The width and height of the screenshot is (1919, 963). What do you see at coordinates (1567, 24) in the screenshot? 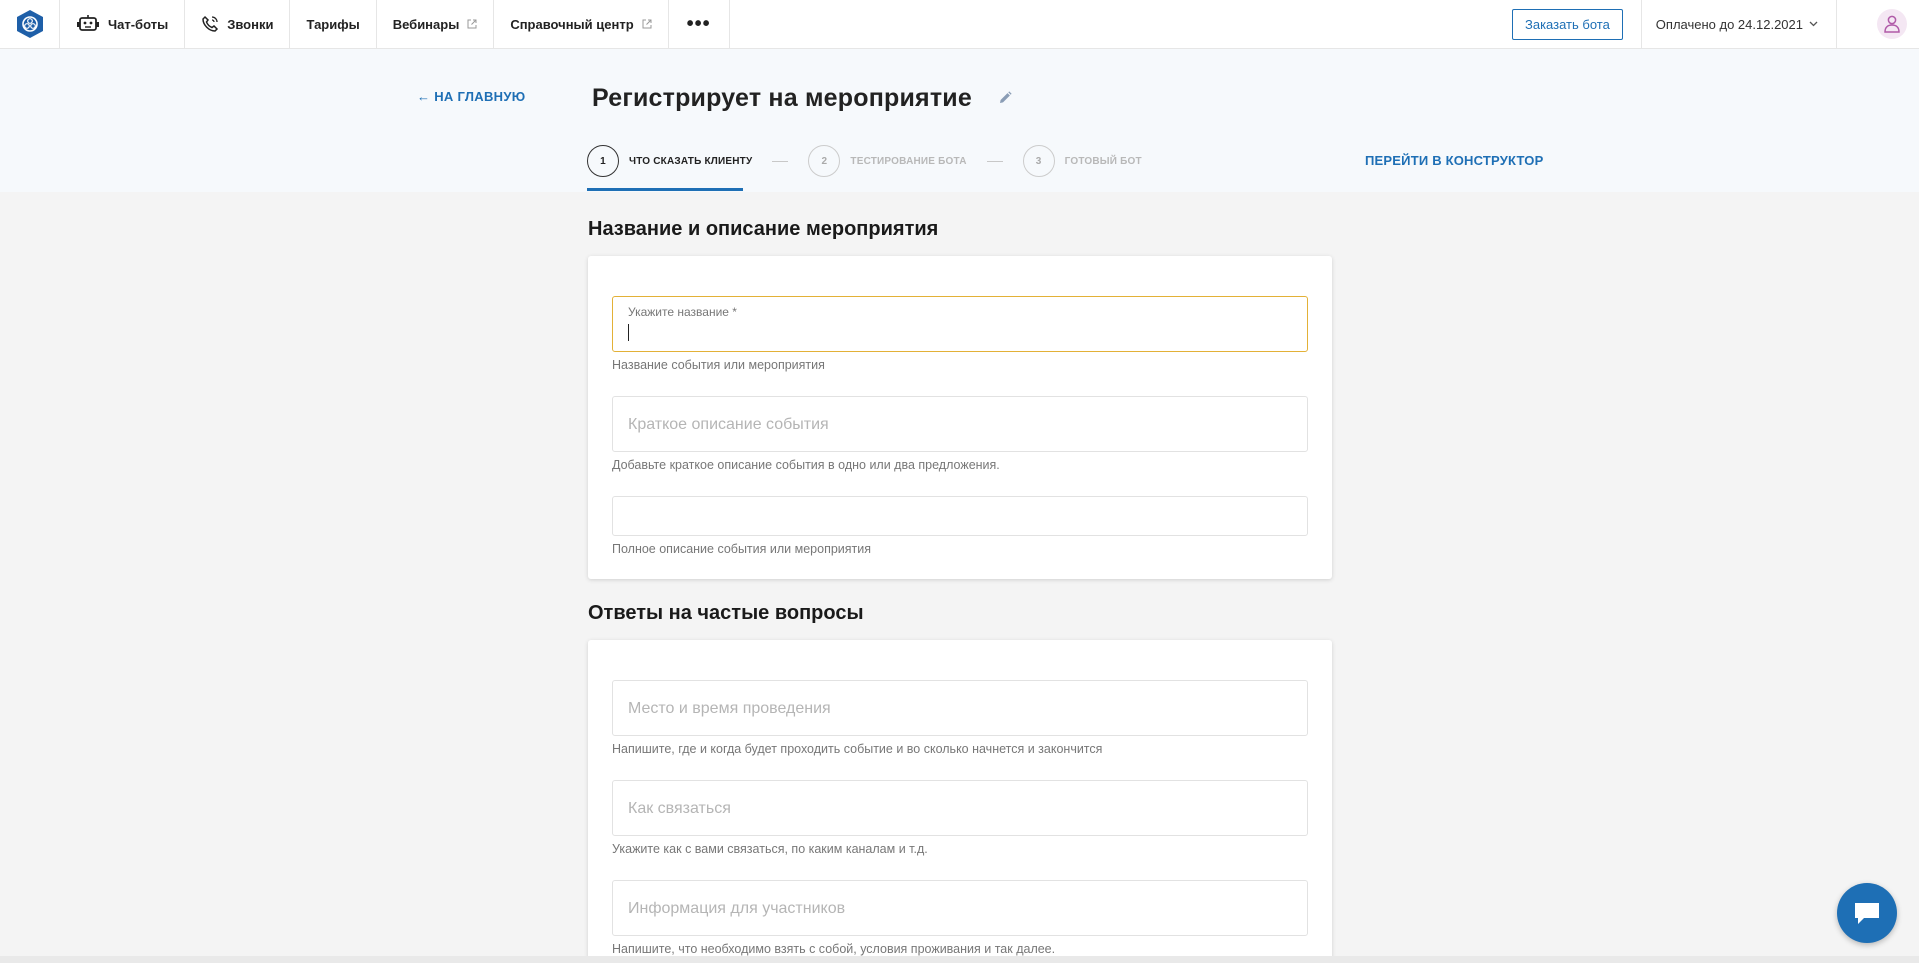
I see `order-bot-button: Заказать бота` at bounding box center [1567, 24].